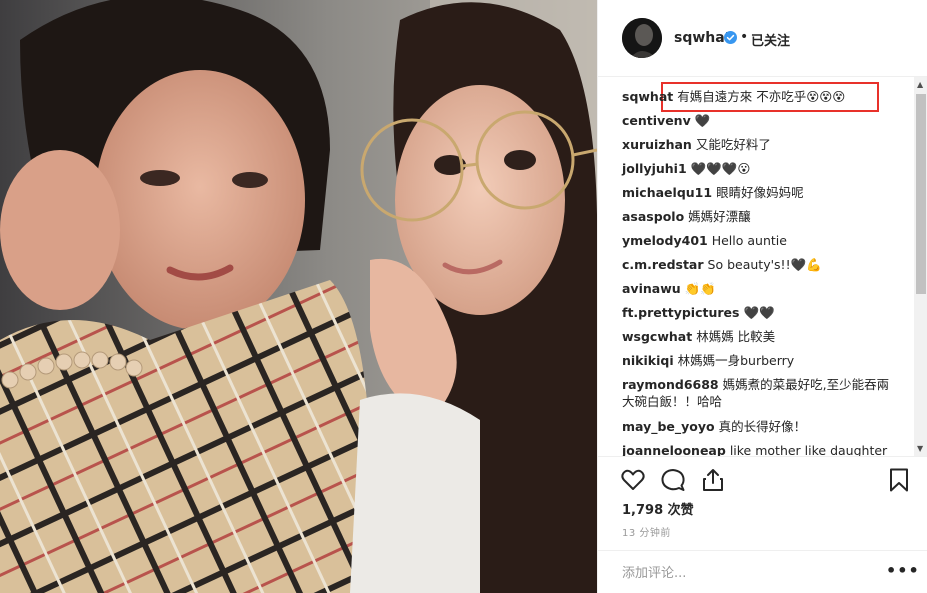 This screenshot has height=593, width=927. What do you see at coordinates (899, 480) in the screenshot?
I see `bookmark-icon` at bounding box center [899, 480].